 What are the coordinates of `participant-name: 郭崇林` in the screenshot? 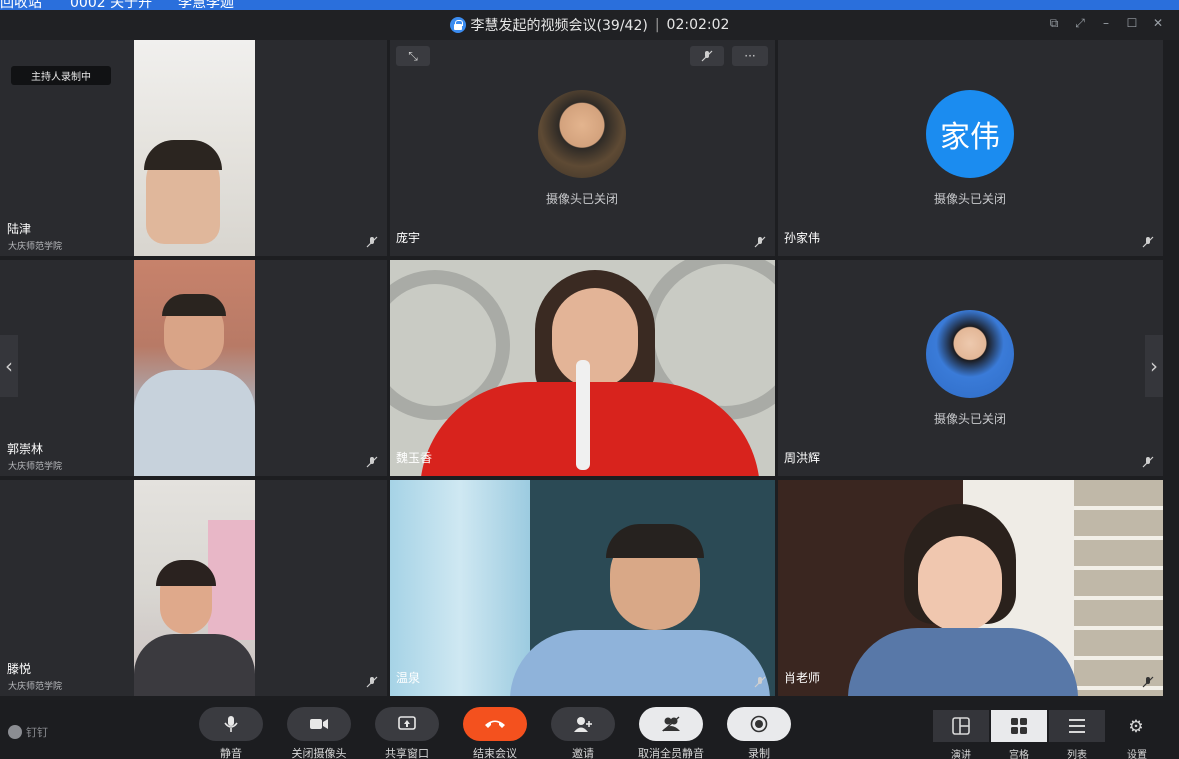 It's located at (25, 449).